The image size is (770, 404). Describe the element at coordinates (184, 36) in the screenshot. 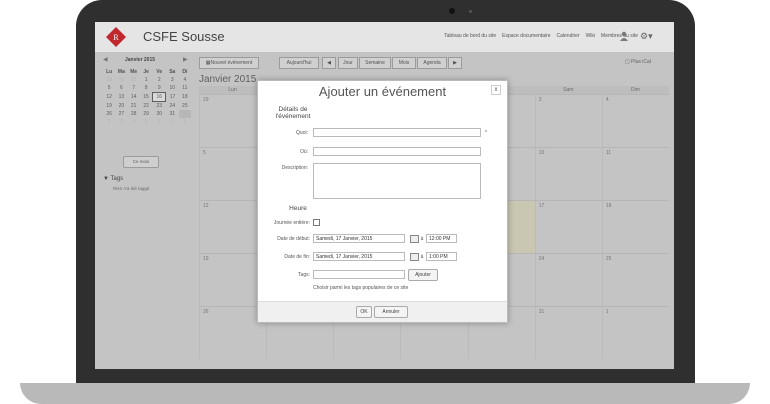

I see `site-title: CSFE Sousse` at that location.